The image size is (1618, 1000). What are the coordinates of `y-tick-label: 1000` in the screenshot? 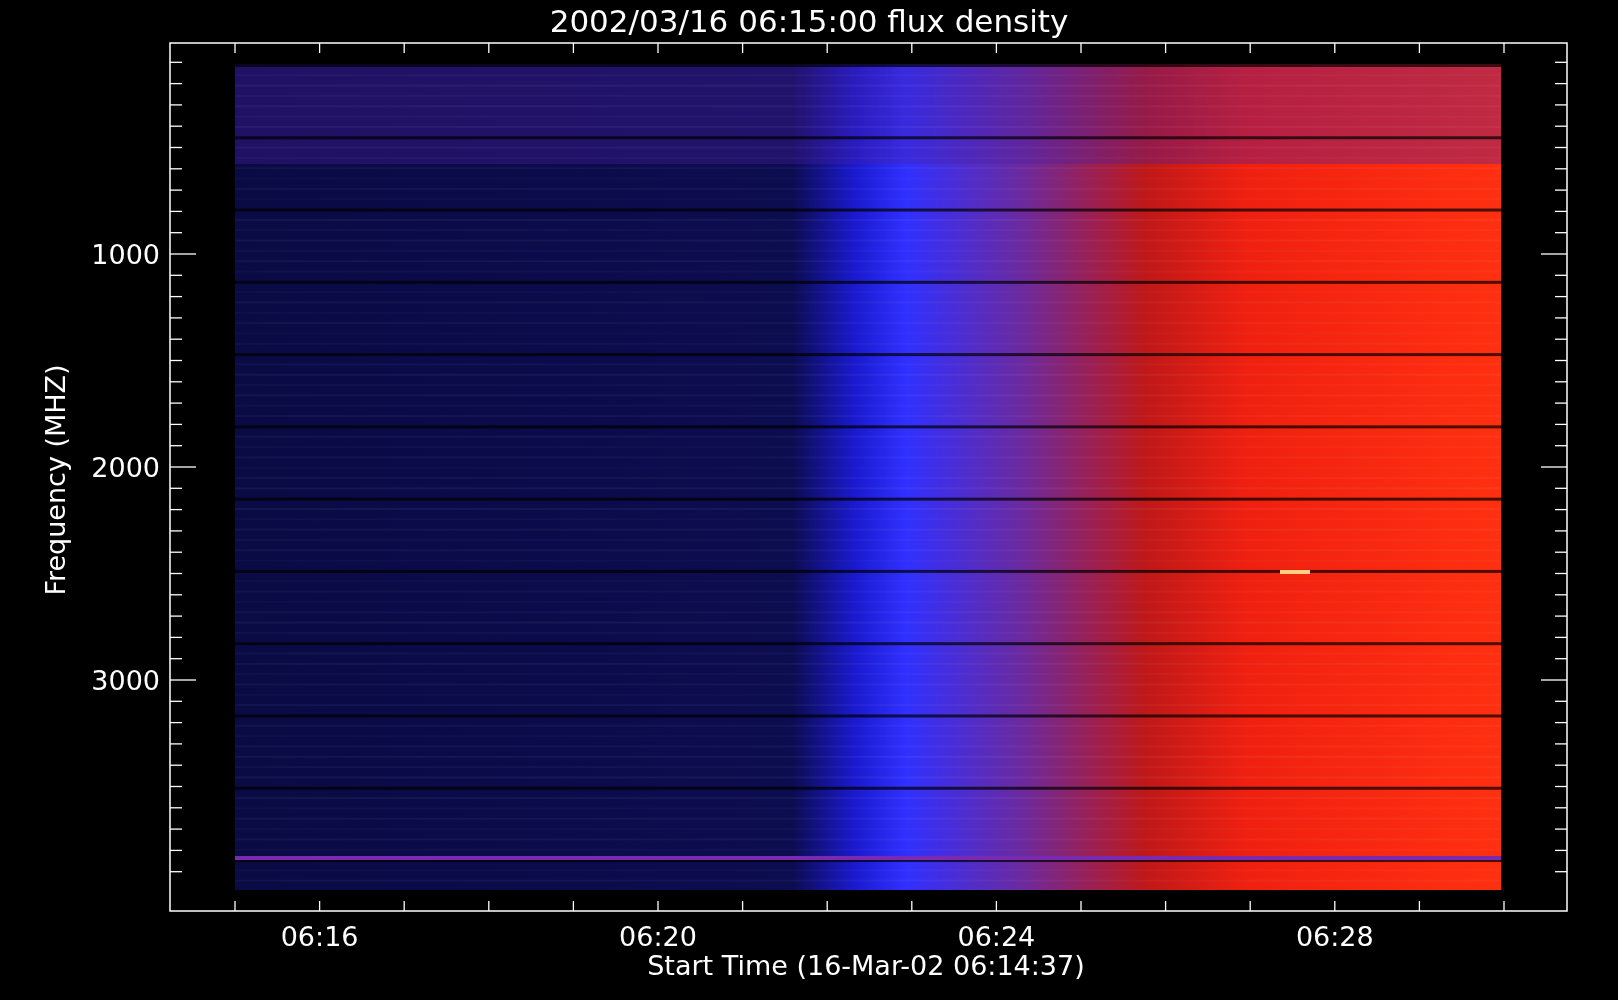 It's located at (125, 254).